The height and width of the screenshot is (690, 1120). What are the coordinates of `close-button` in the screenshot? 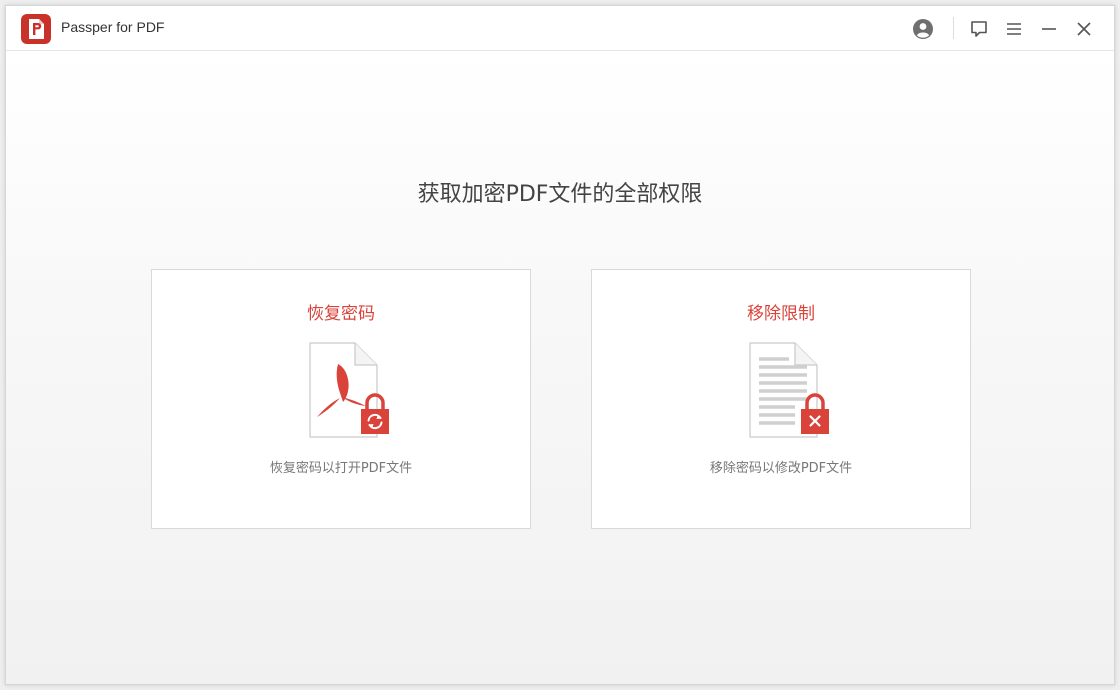 It's located at (1084, 29).